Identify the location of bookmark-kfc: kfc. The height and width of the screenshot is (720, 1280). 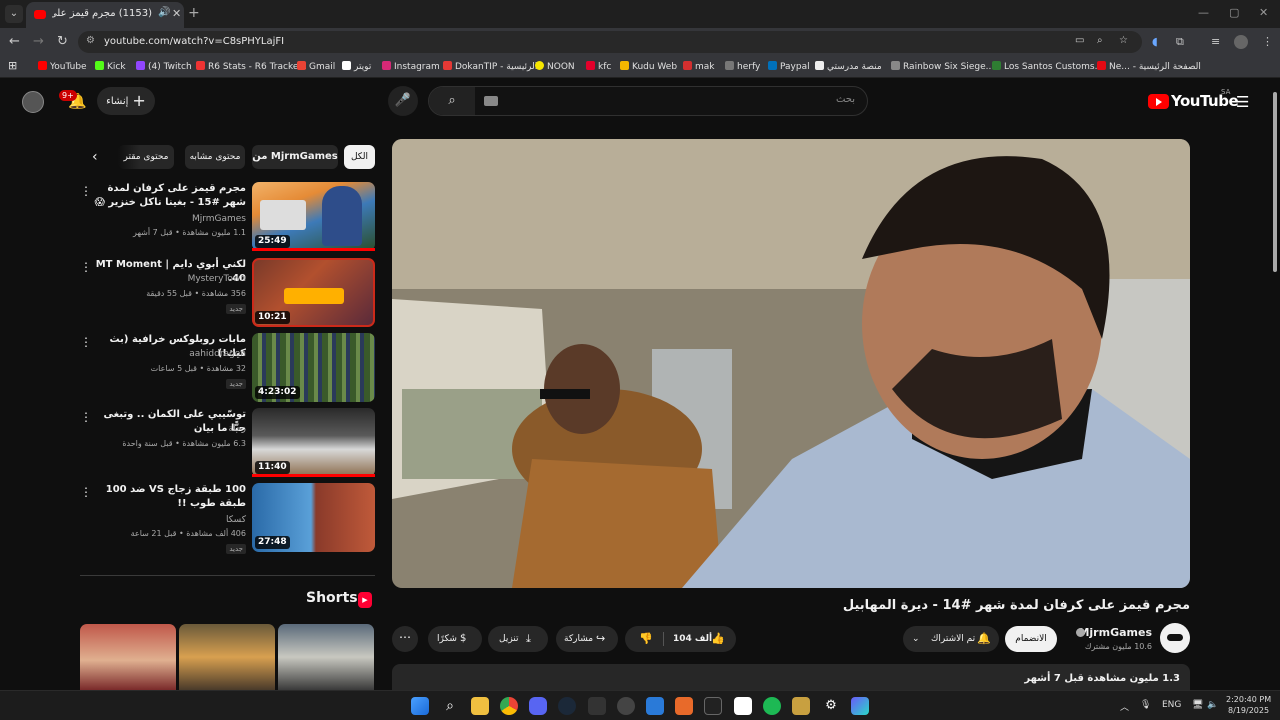
(598, 66).